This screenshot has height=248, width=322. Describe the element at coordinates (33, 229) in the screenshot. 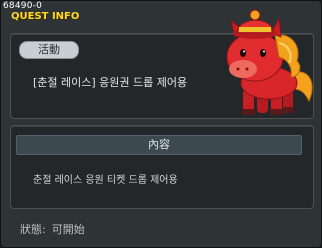

I see `status-label: 狀態:` at that location.